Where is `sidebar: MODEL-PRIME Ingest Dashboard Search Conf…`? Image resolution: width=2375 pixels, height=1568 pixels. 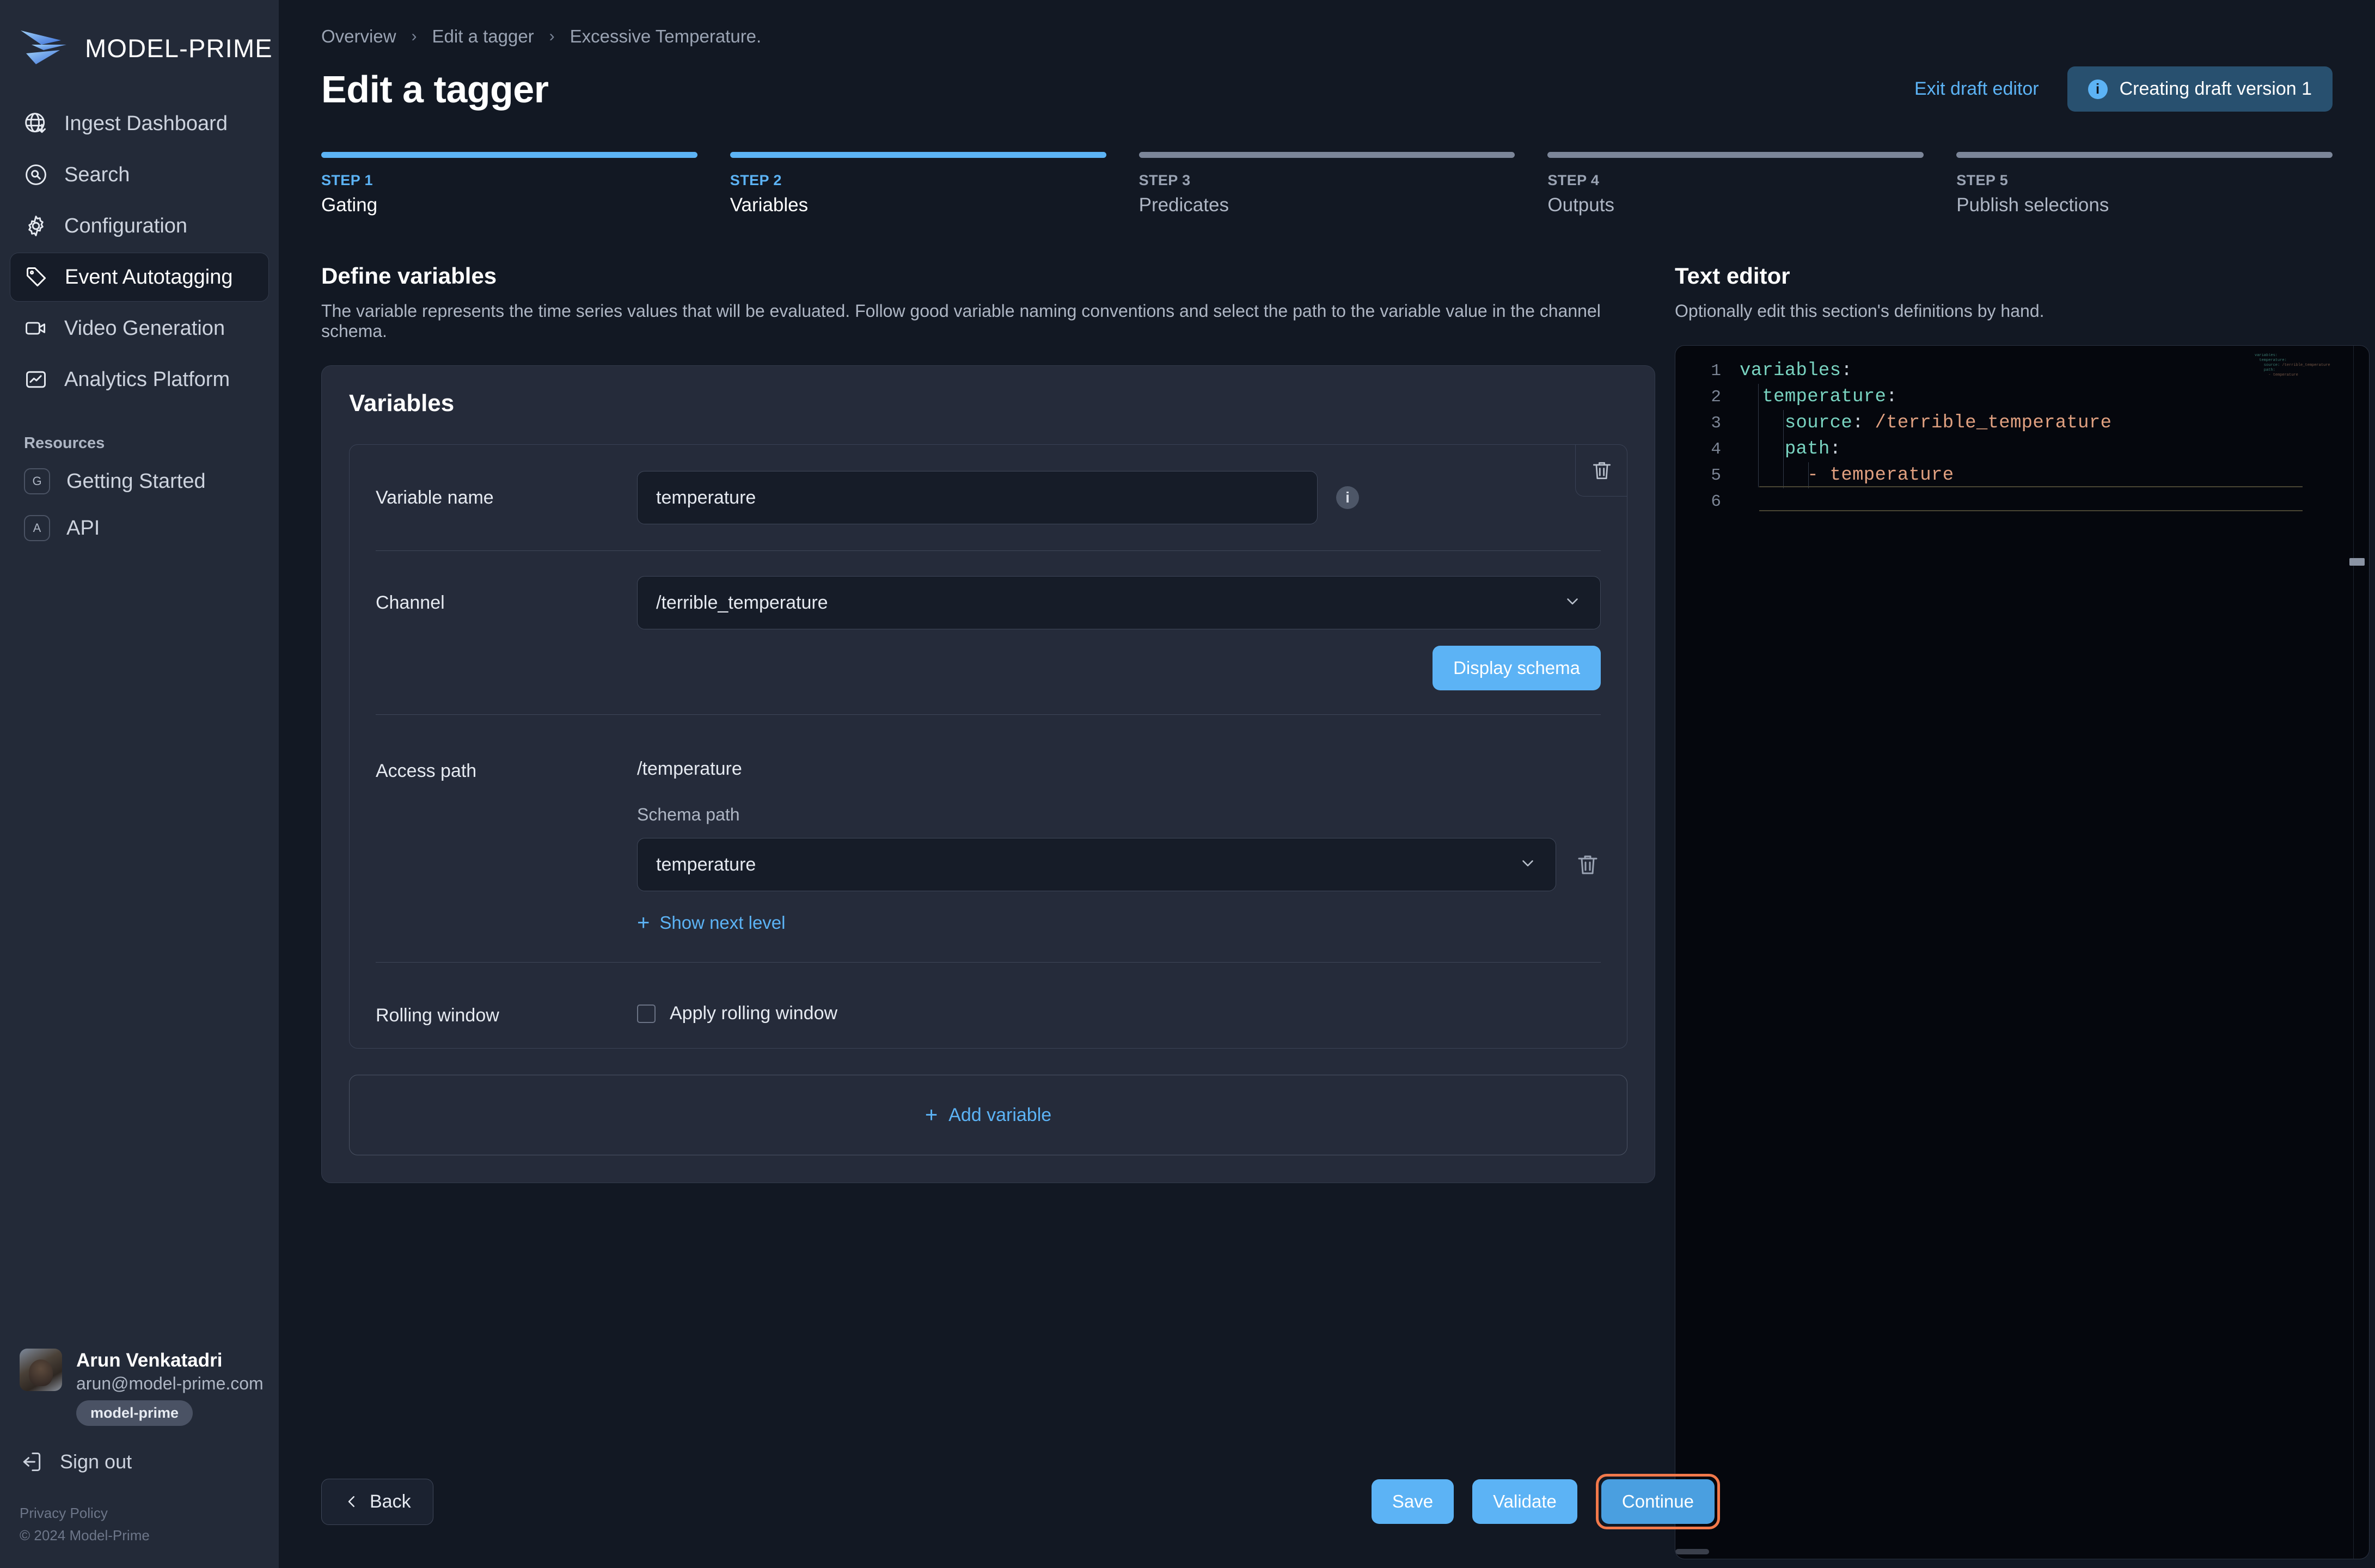
sidebar: MODEL-PRIME Ingest Dashboard Search Conf… is located at coordinates (139, 784).